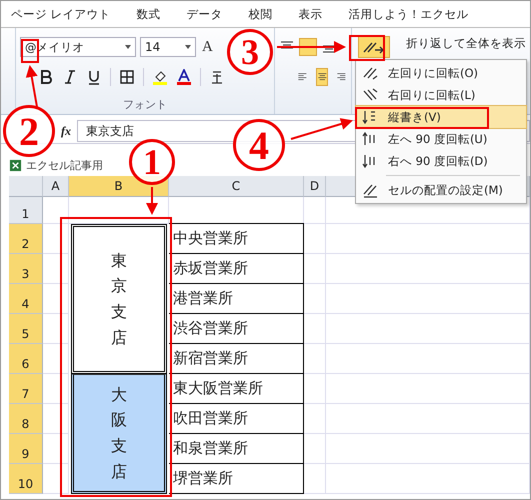 Image resolution: width=531 pixels, height=500 pixels. Describe the element at coordinates (441, 95) in the screenshot. I see `menu-item: 右回りに回転(L)` at that location.